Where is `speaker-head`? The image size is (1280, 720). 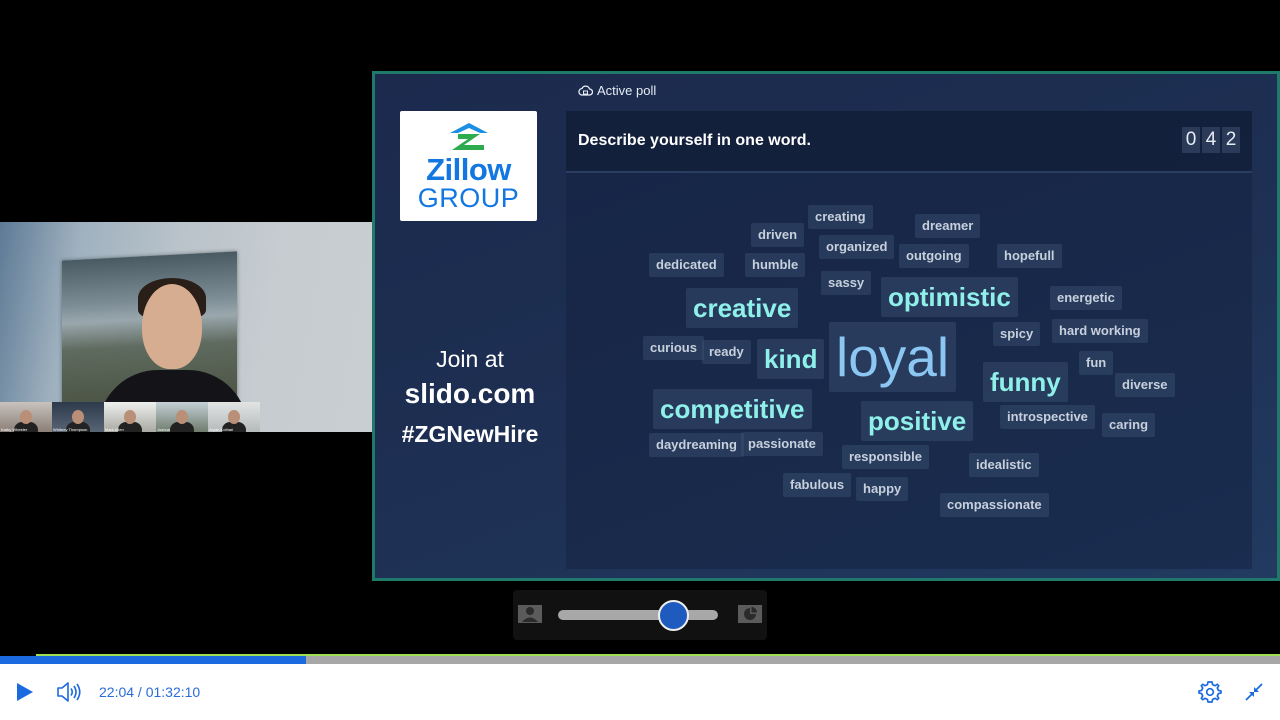
speaker-head is located at coordinates (172, 326).